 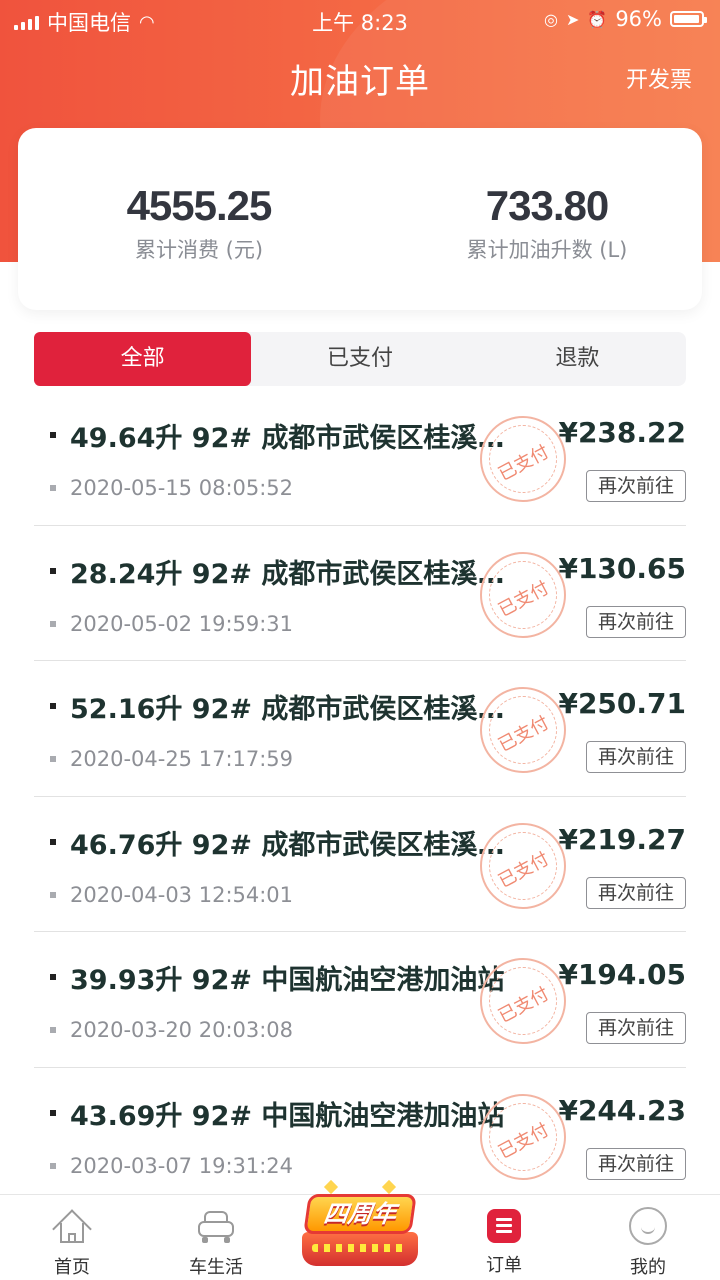 What do you see at coordinates (504, 1265) in the screenshot?
I see `tab-orders-label: 订单` at bounding box center [504, 1265].